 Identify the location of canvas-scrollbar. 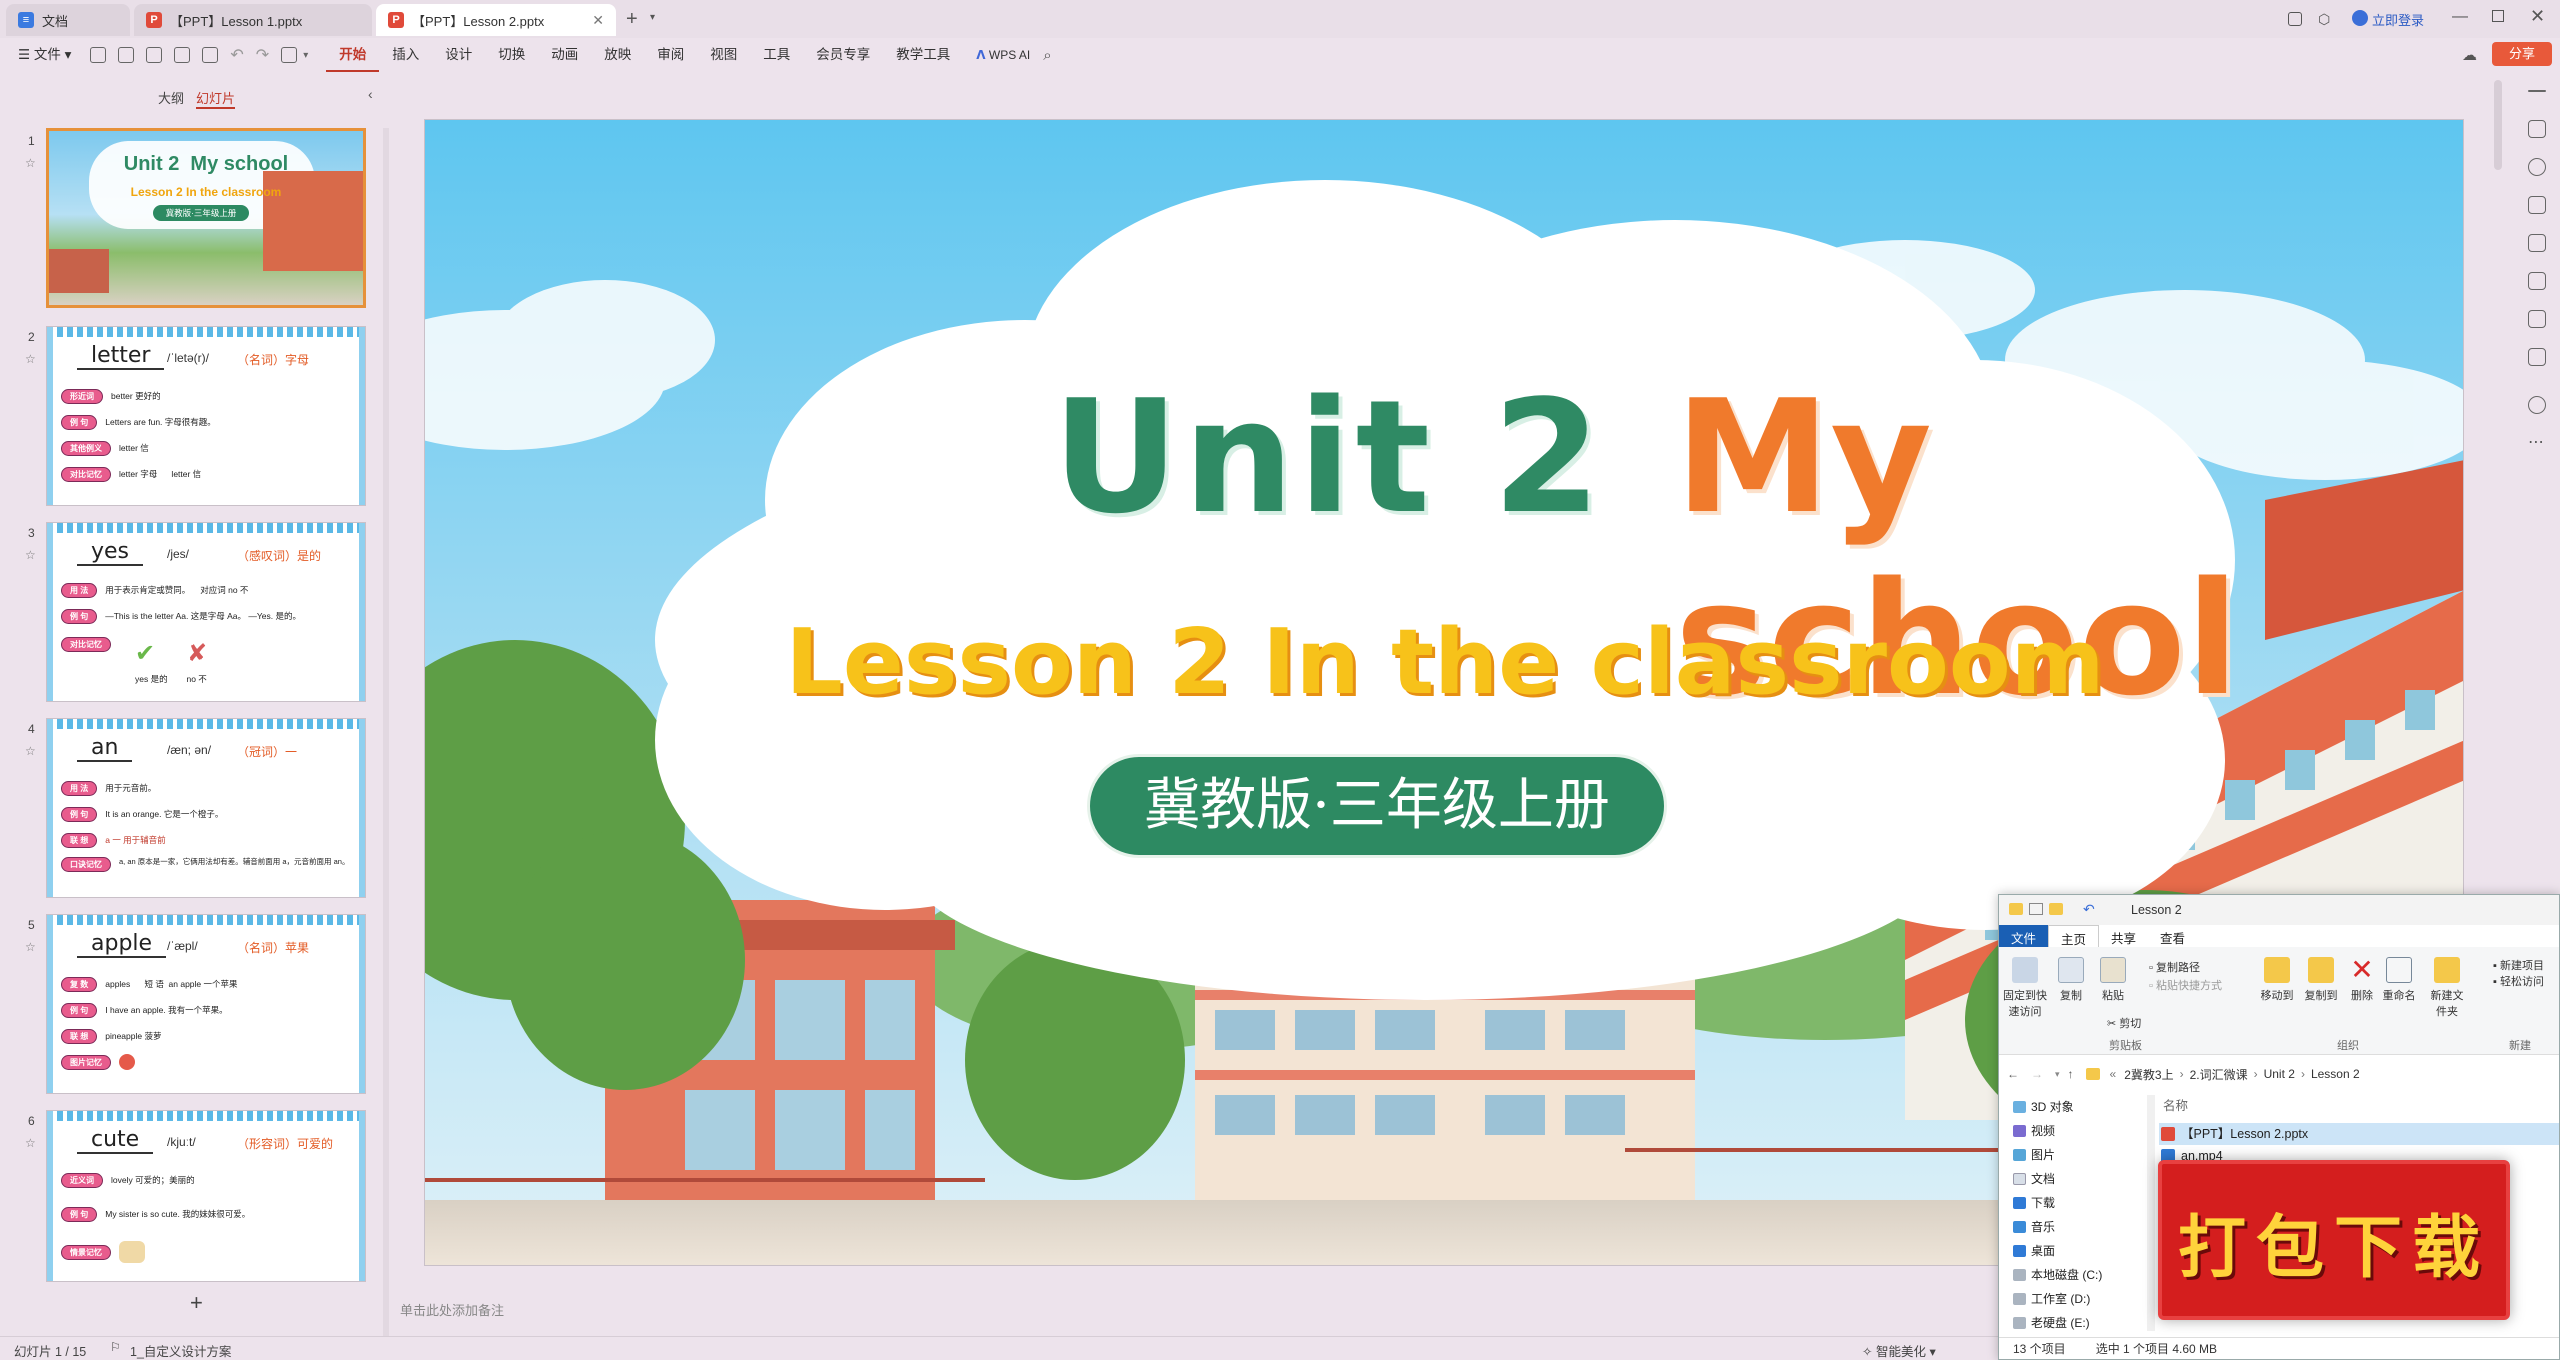
(2498, 125).